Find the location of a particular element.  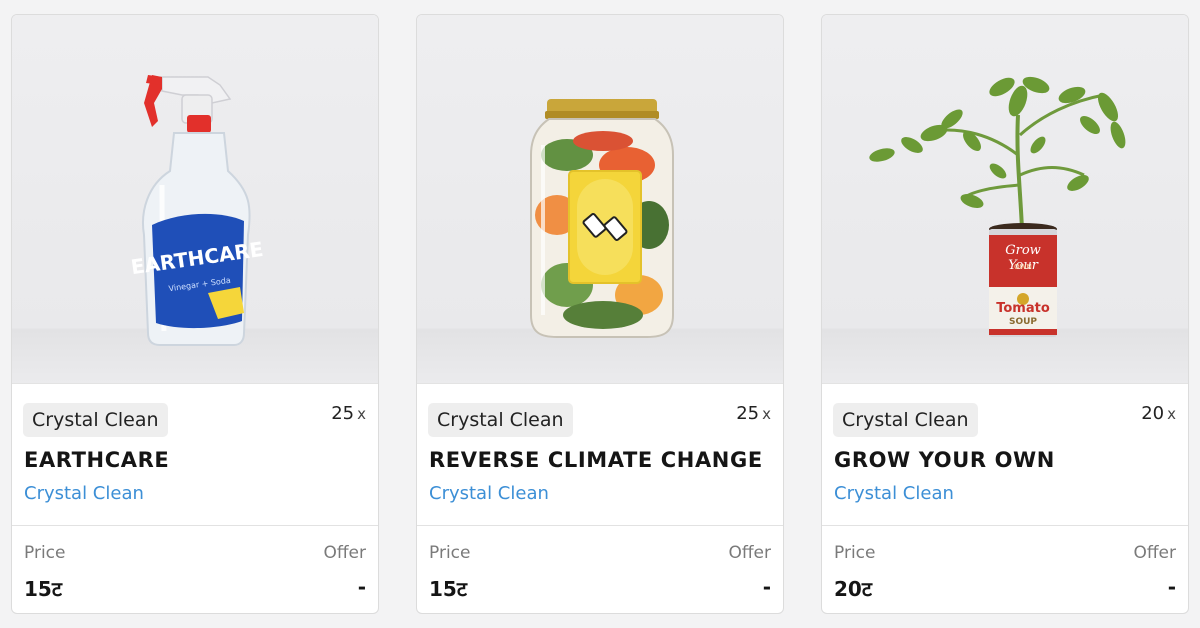

can-soup-text: SOUP is located at coordinates (1023, 322).